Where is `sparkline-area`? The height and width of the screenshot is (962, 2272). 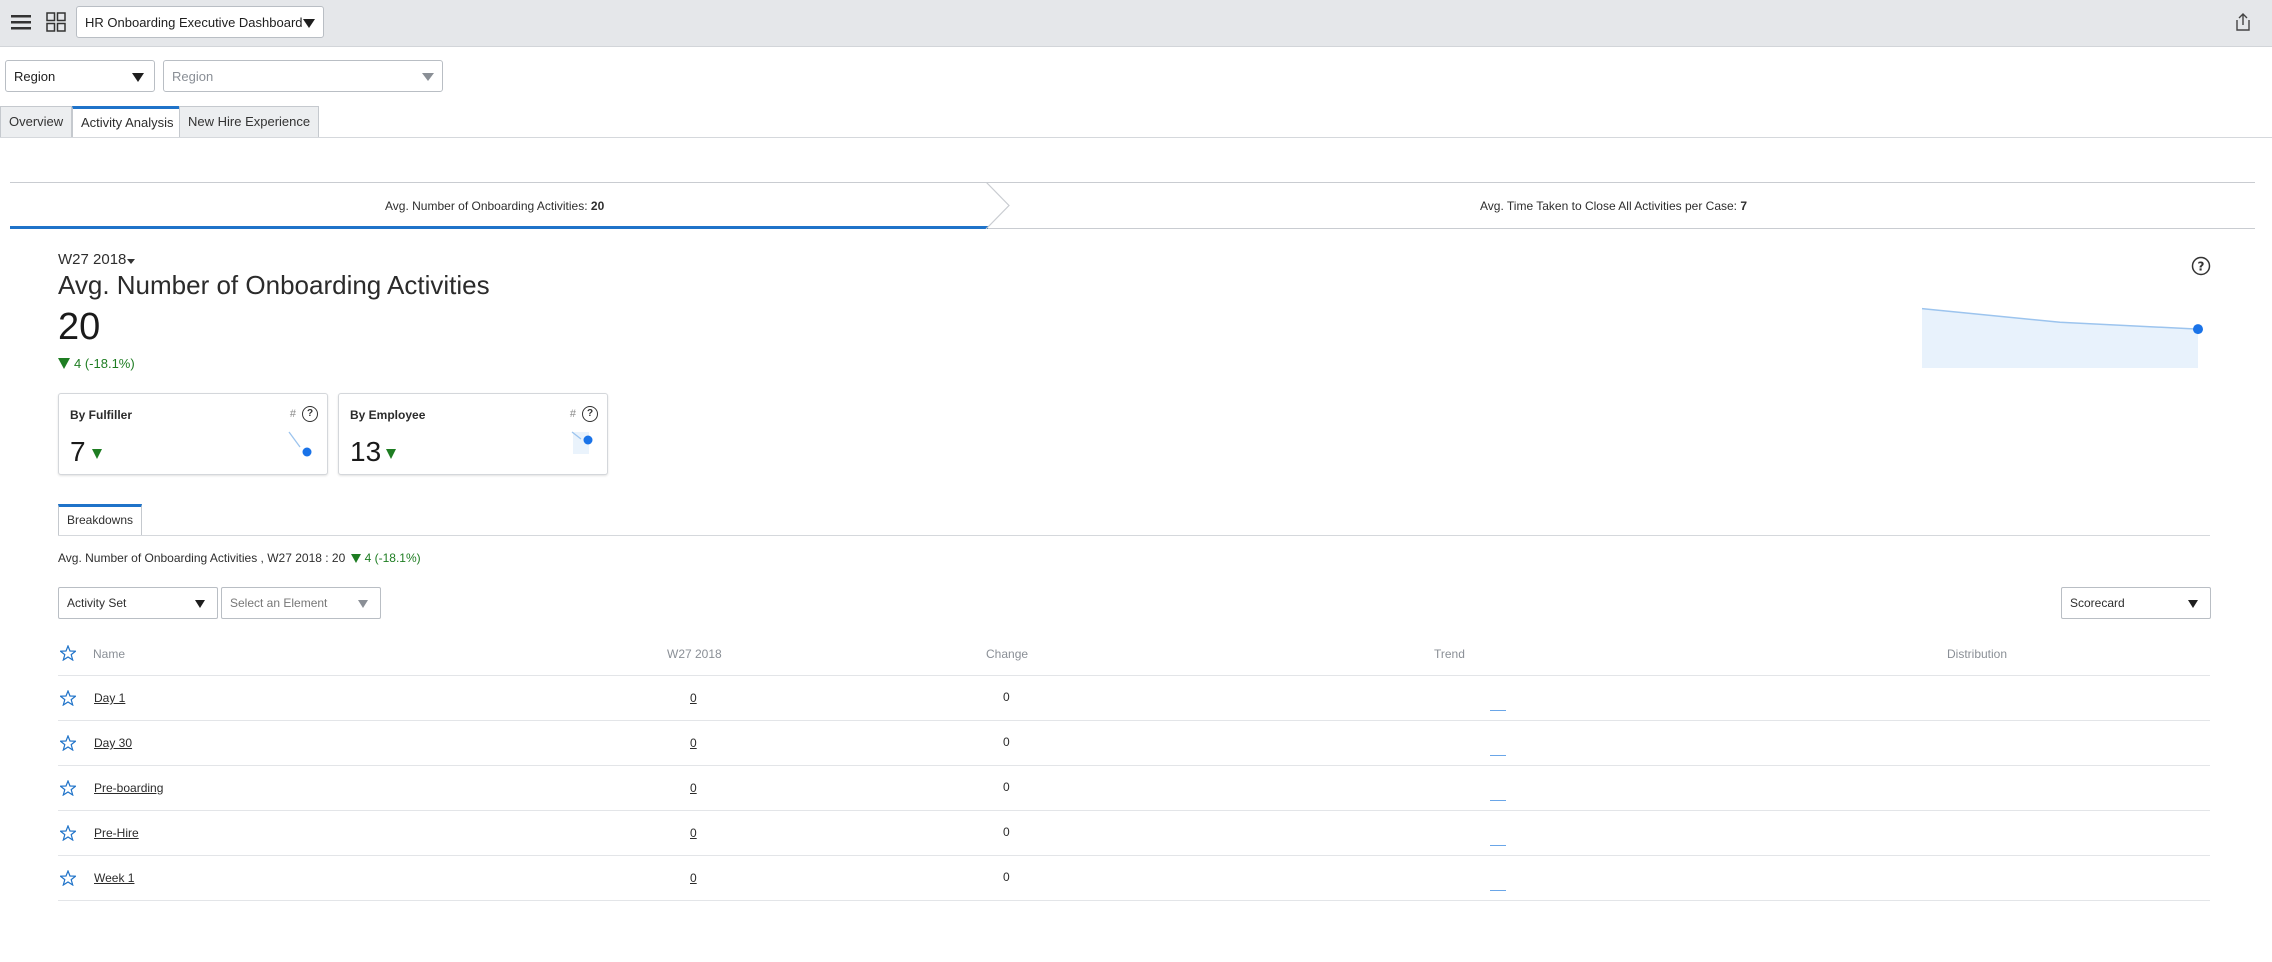
sparkline-area is located at coordinates (2060, 338).